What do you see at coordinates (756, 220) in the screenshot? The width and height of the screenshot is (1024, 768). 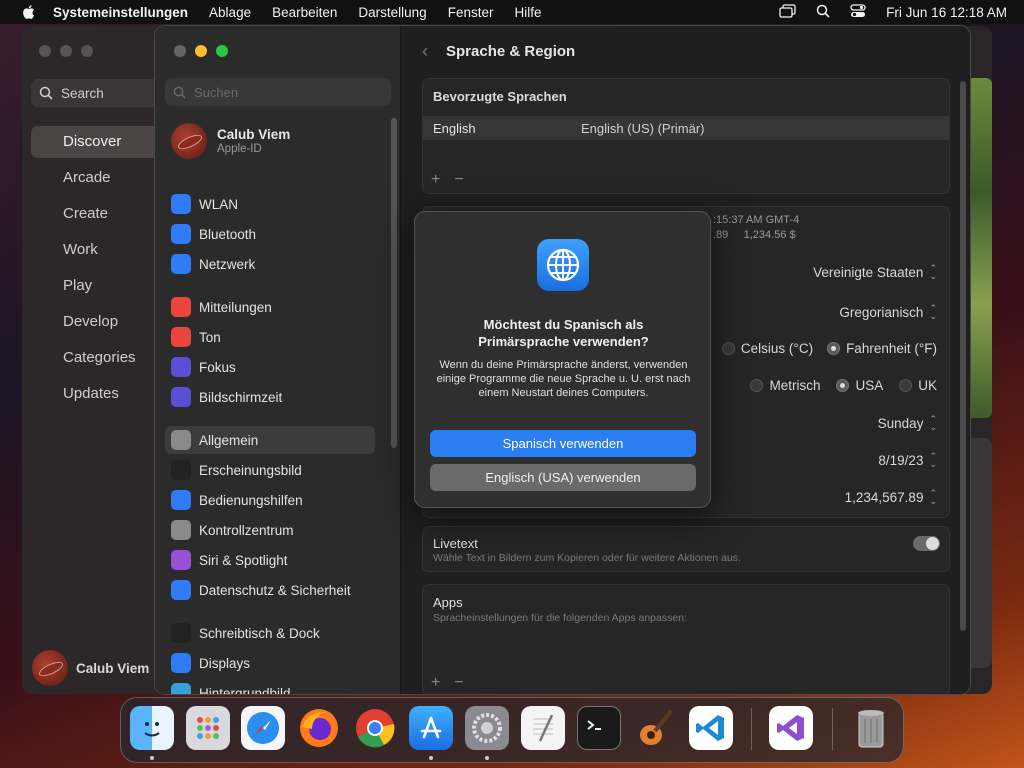 I see `format-preview-time: :15:37 AM GMT-4` at bounding box center [756, 220].